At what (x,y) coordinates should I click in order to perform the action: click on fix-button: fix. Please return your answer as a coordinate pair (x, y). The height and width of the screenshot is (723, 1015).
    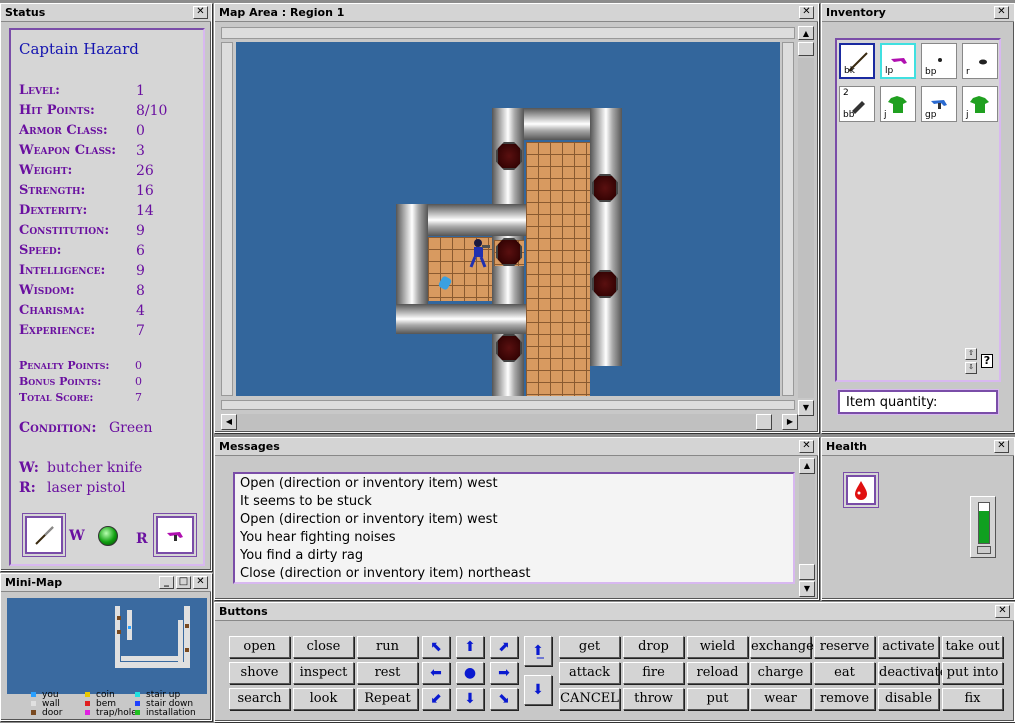
    Looking at the image, I should click on (972, 699).